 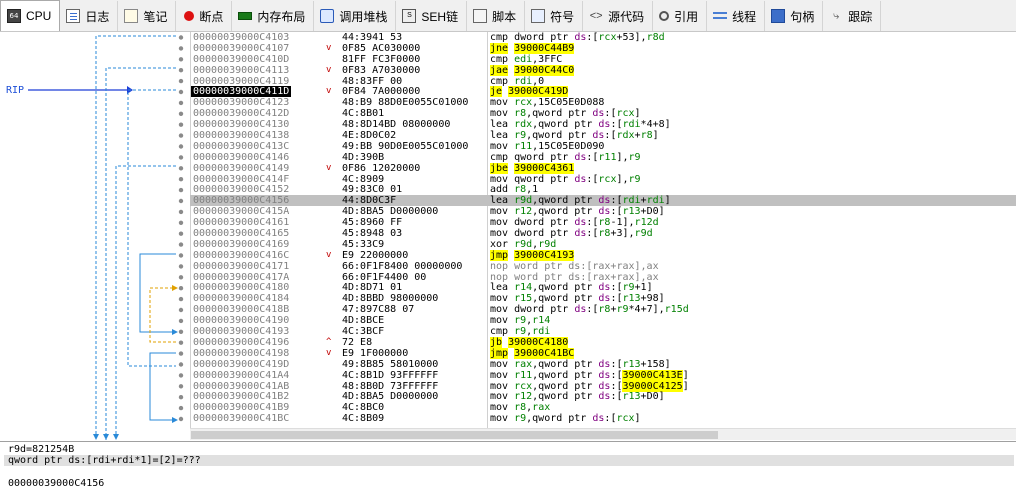 I want to click on horizontal-scrollbar, so click(x=603, y=434).